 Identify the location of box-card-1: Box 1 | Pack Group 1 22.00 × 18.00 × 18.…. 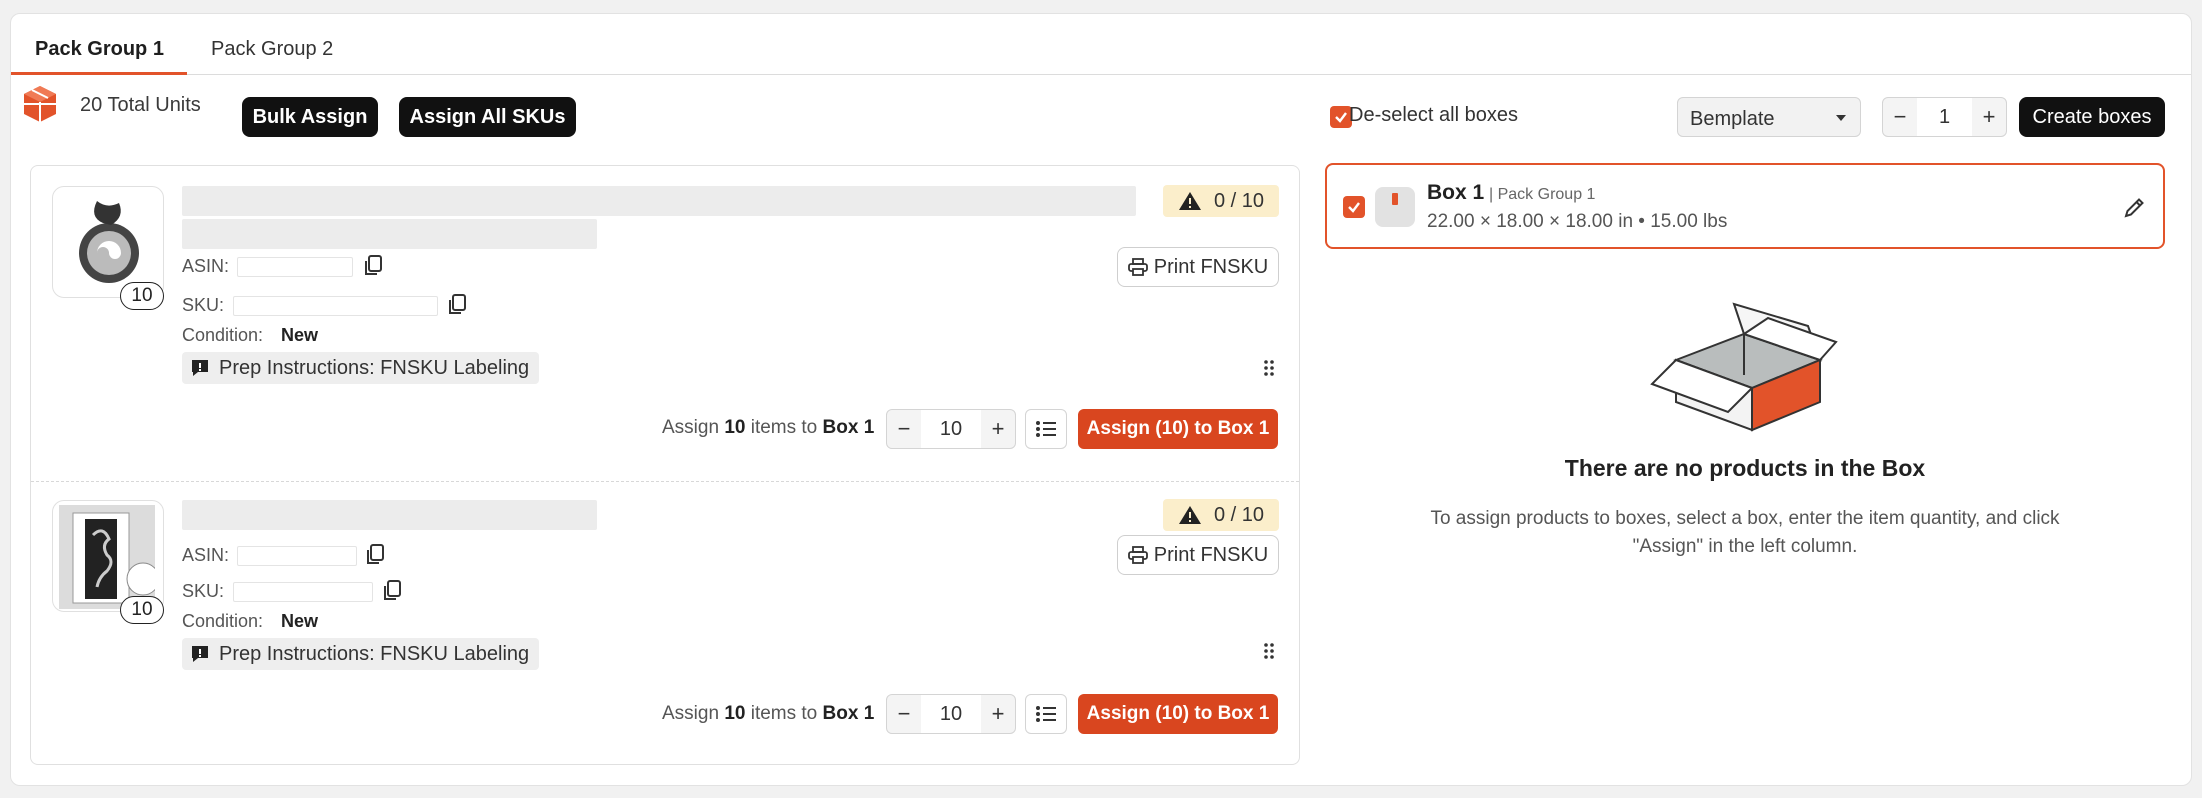
(1745, 206).